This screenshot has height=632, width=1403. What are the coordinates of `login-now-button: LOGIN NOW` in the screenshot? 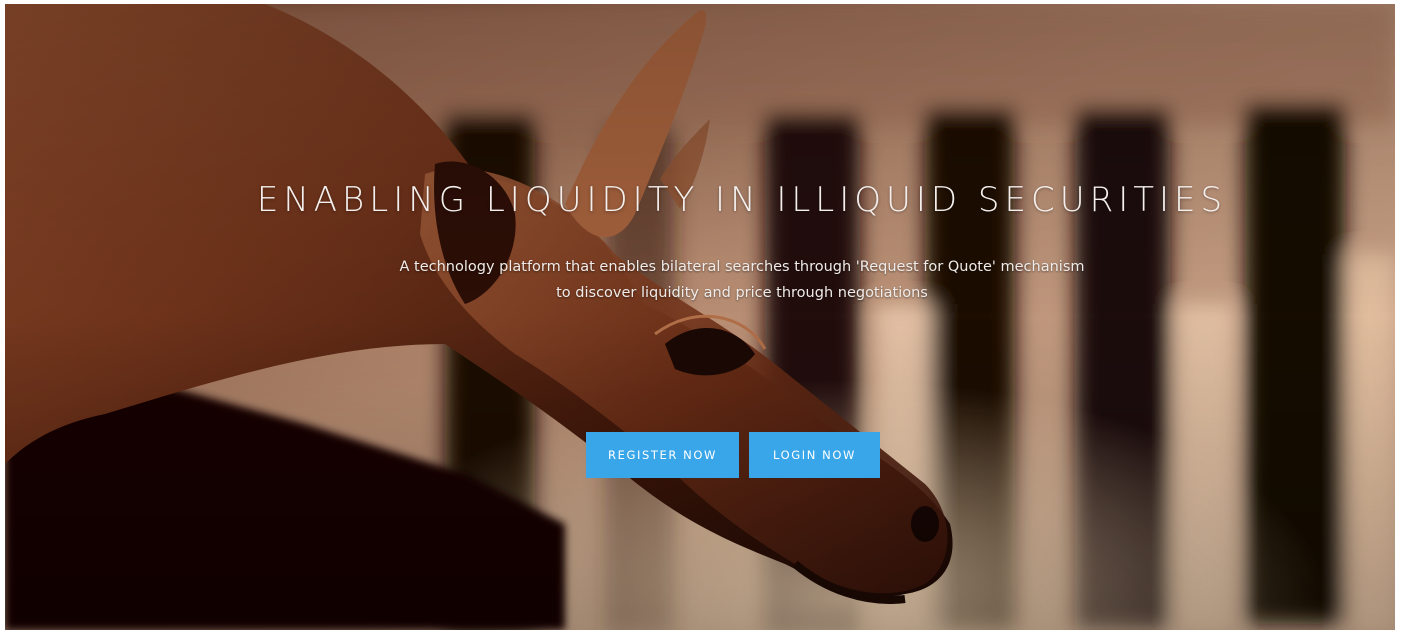 It's located at (814, 455).